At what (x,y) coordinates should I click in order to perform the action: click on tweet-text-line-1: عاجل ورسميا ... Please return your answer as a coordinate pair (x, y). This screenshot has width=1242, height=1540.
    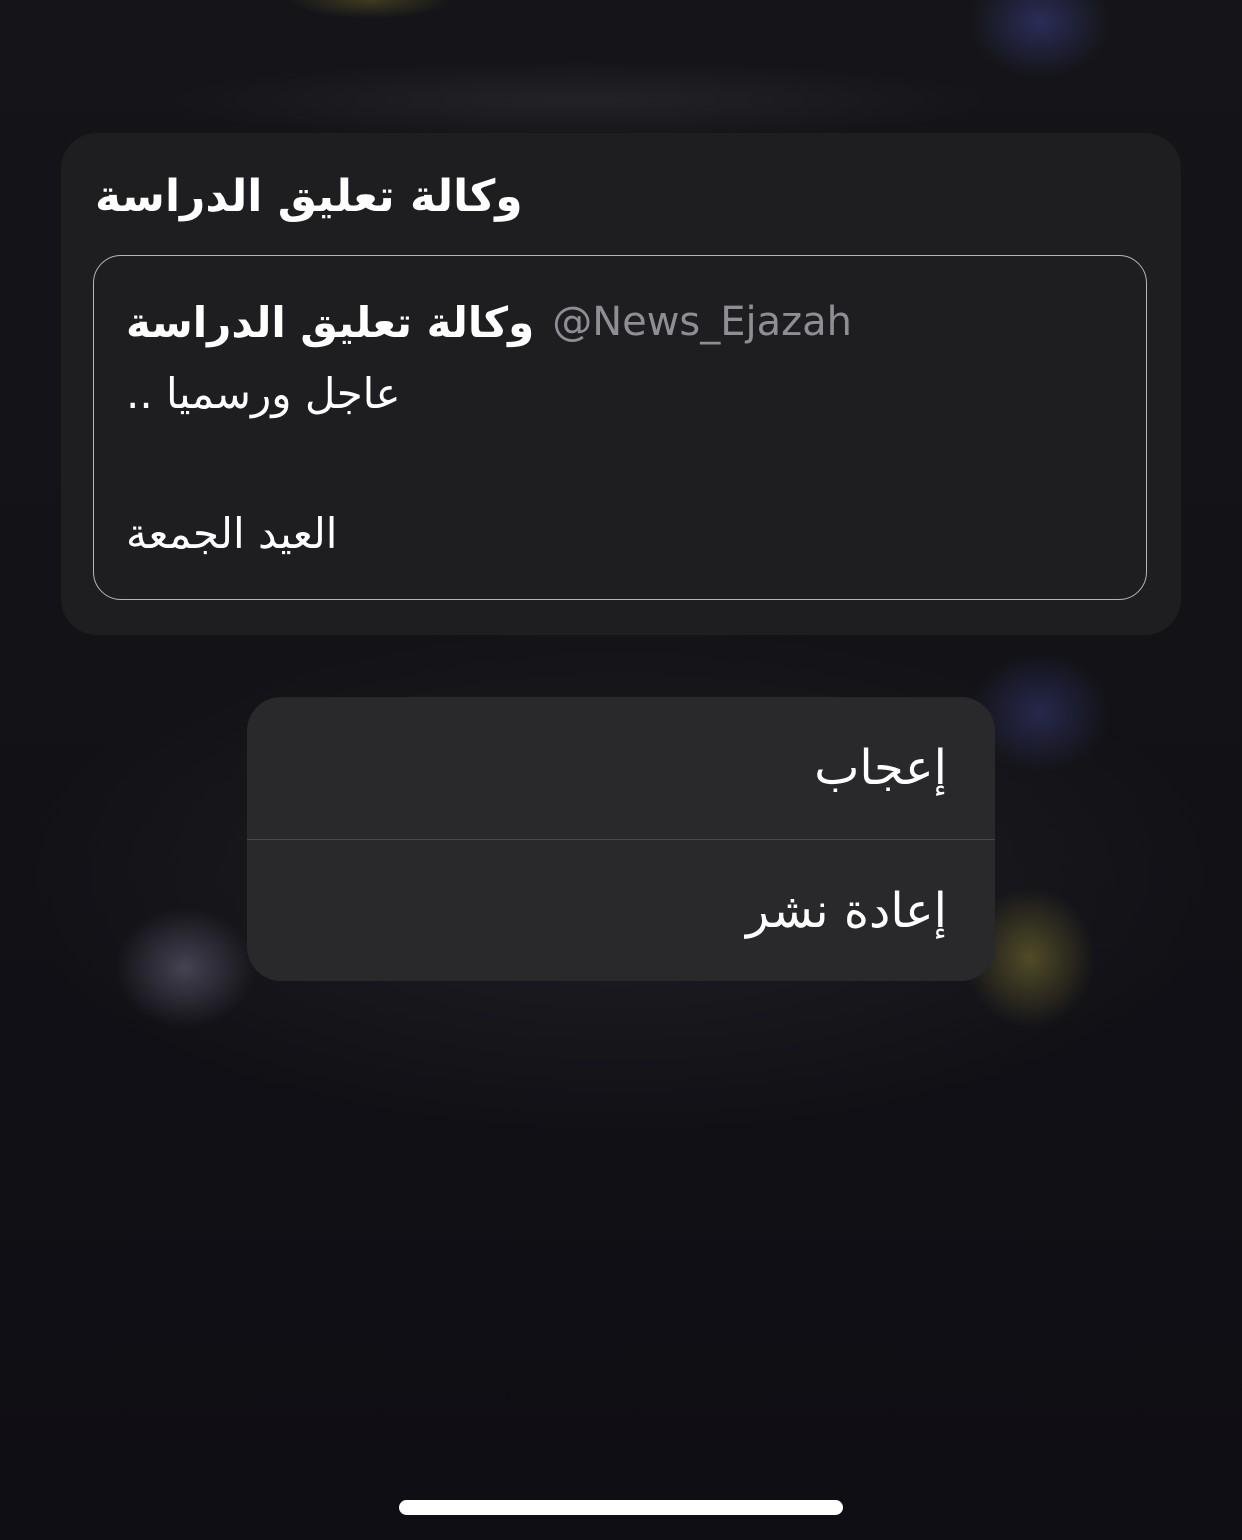
    Looking at the image, I should click on (263, 393).